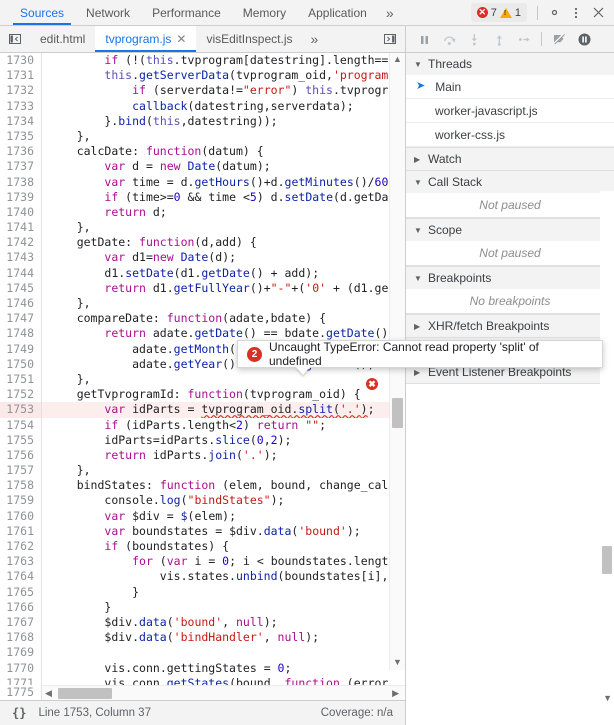 The image size is (614, 725). I want to click on sidebar-scrollbar-thumb, so click(607, 560).